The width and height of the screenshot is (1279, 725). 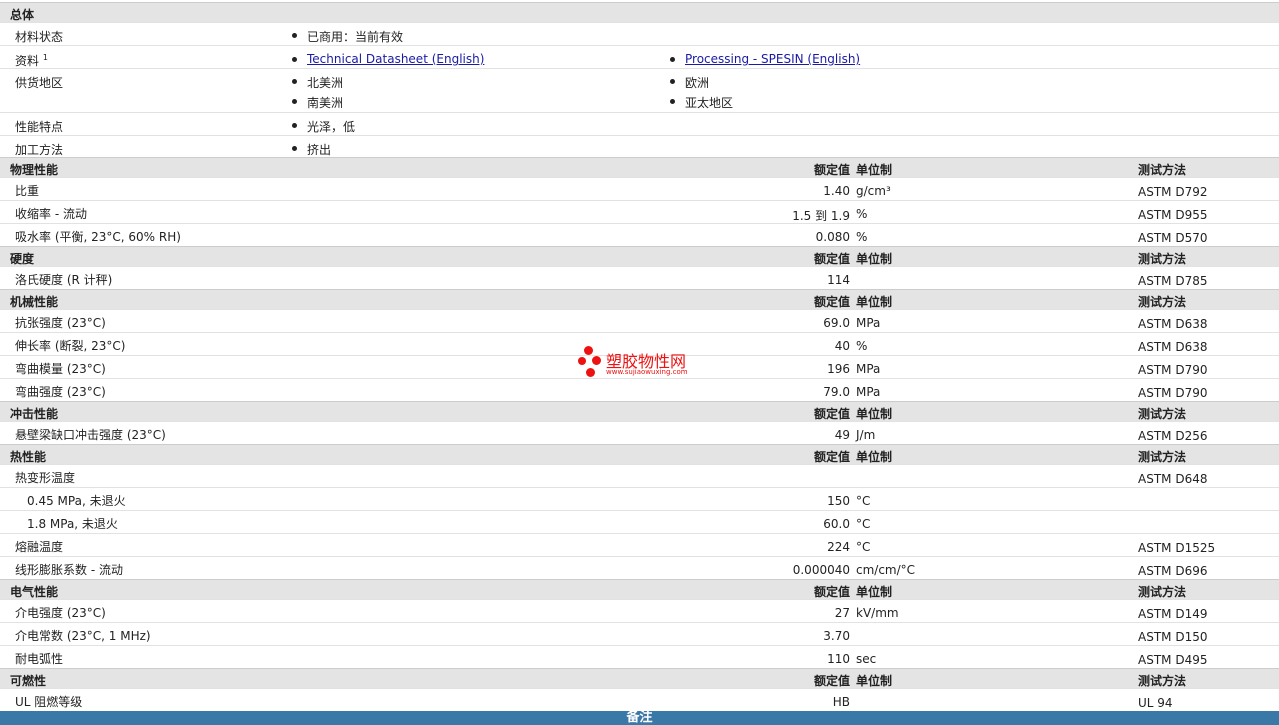 I want to click on section-title: 热性能, so click(x=28, y=457).